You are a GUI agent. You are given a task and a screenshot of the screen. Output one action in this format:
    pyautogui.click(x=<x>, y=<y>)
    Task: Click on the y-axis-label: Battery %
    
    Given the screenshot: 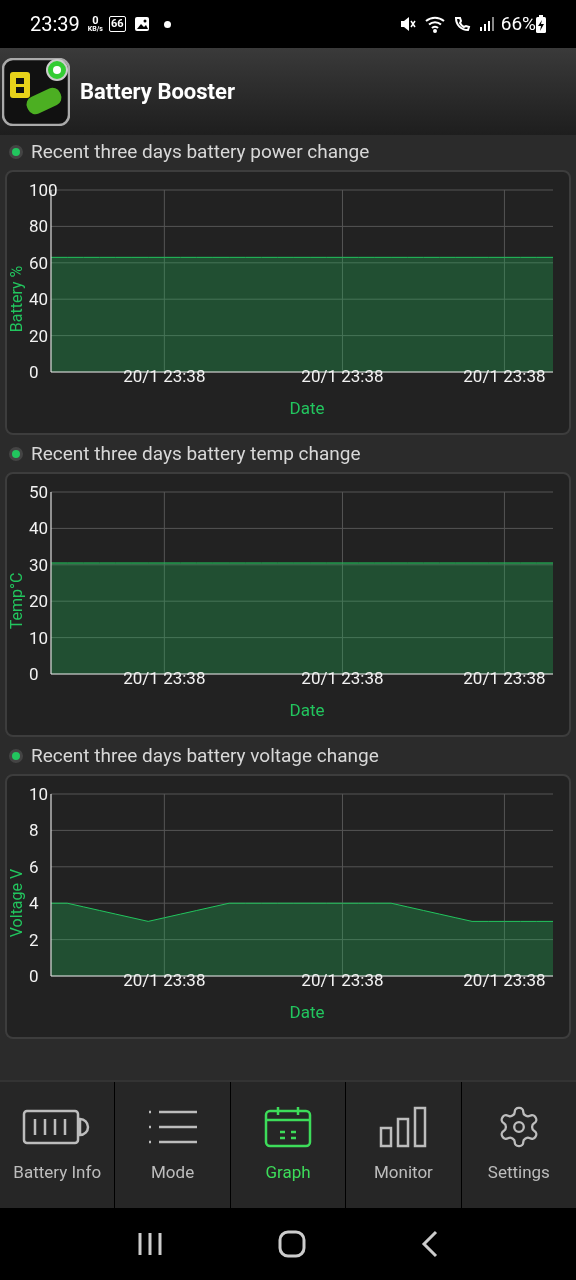 What is the action you would take?
    pyautogui.click(x=16, y=299)
    